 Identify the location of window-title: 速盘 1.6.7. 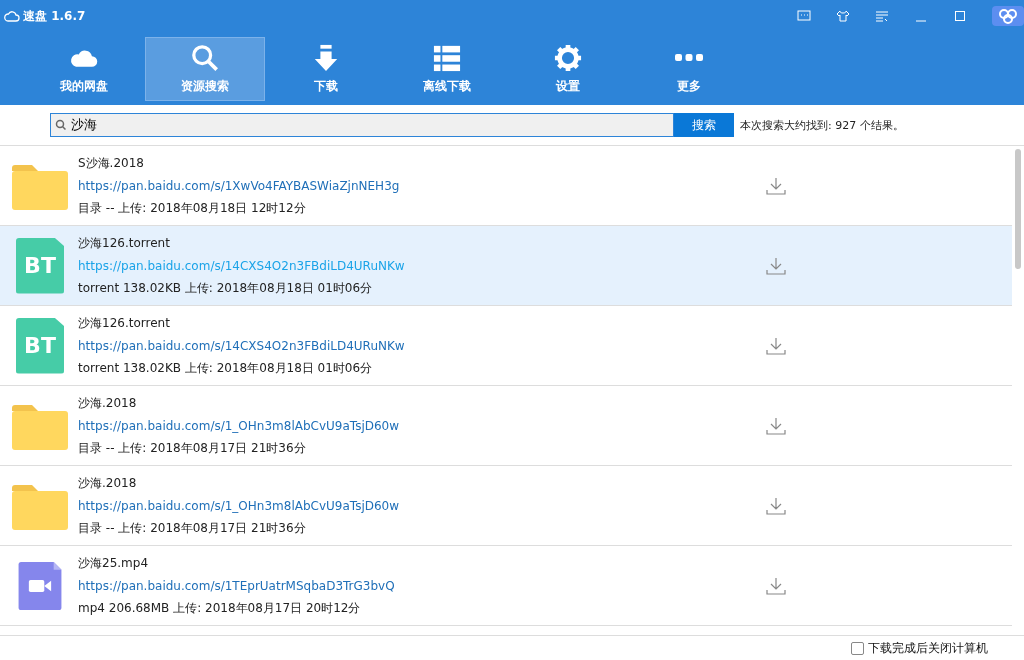
(54, 16).